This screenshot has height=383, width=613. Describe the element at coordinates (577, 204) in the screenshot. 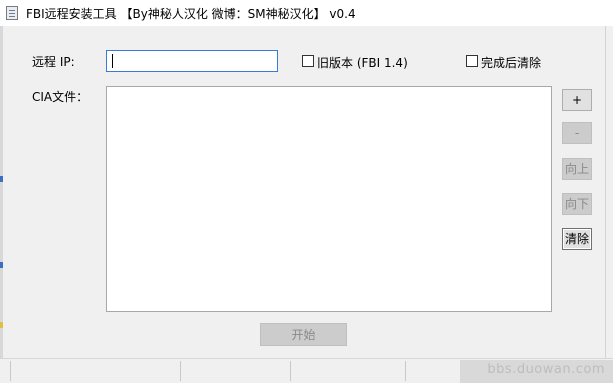

I see `move-down-button: 向下` at that location.